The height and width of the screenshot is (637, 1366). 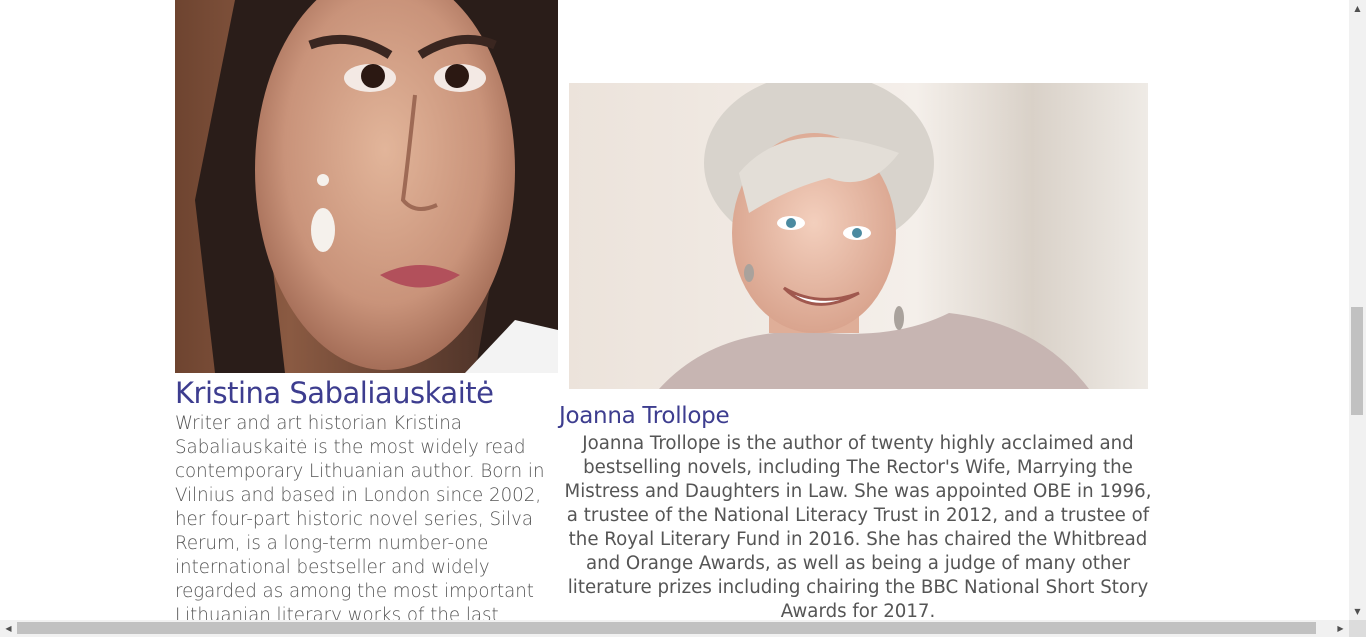 I want to click on vertical-scrollbar: ▲ ▼, so click(x=1357, y=310).